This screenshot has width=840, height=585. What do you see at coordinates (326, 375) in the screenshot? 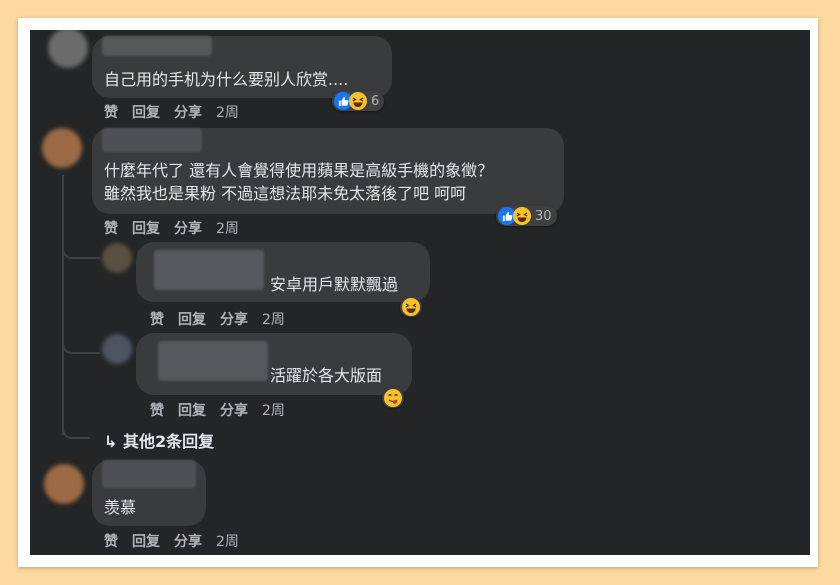
I see `reply-text: 活躍於各大版面` at bounding box center [326, 375].